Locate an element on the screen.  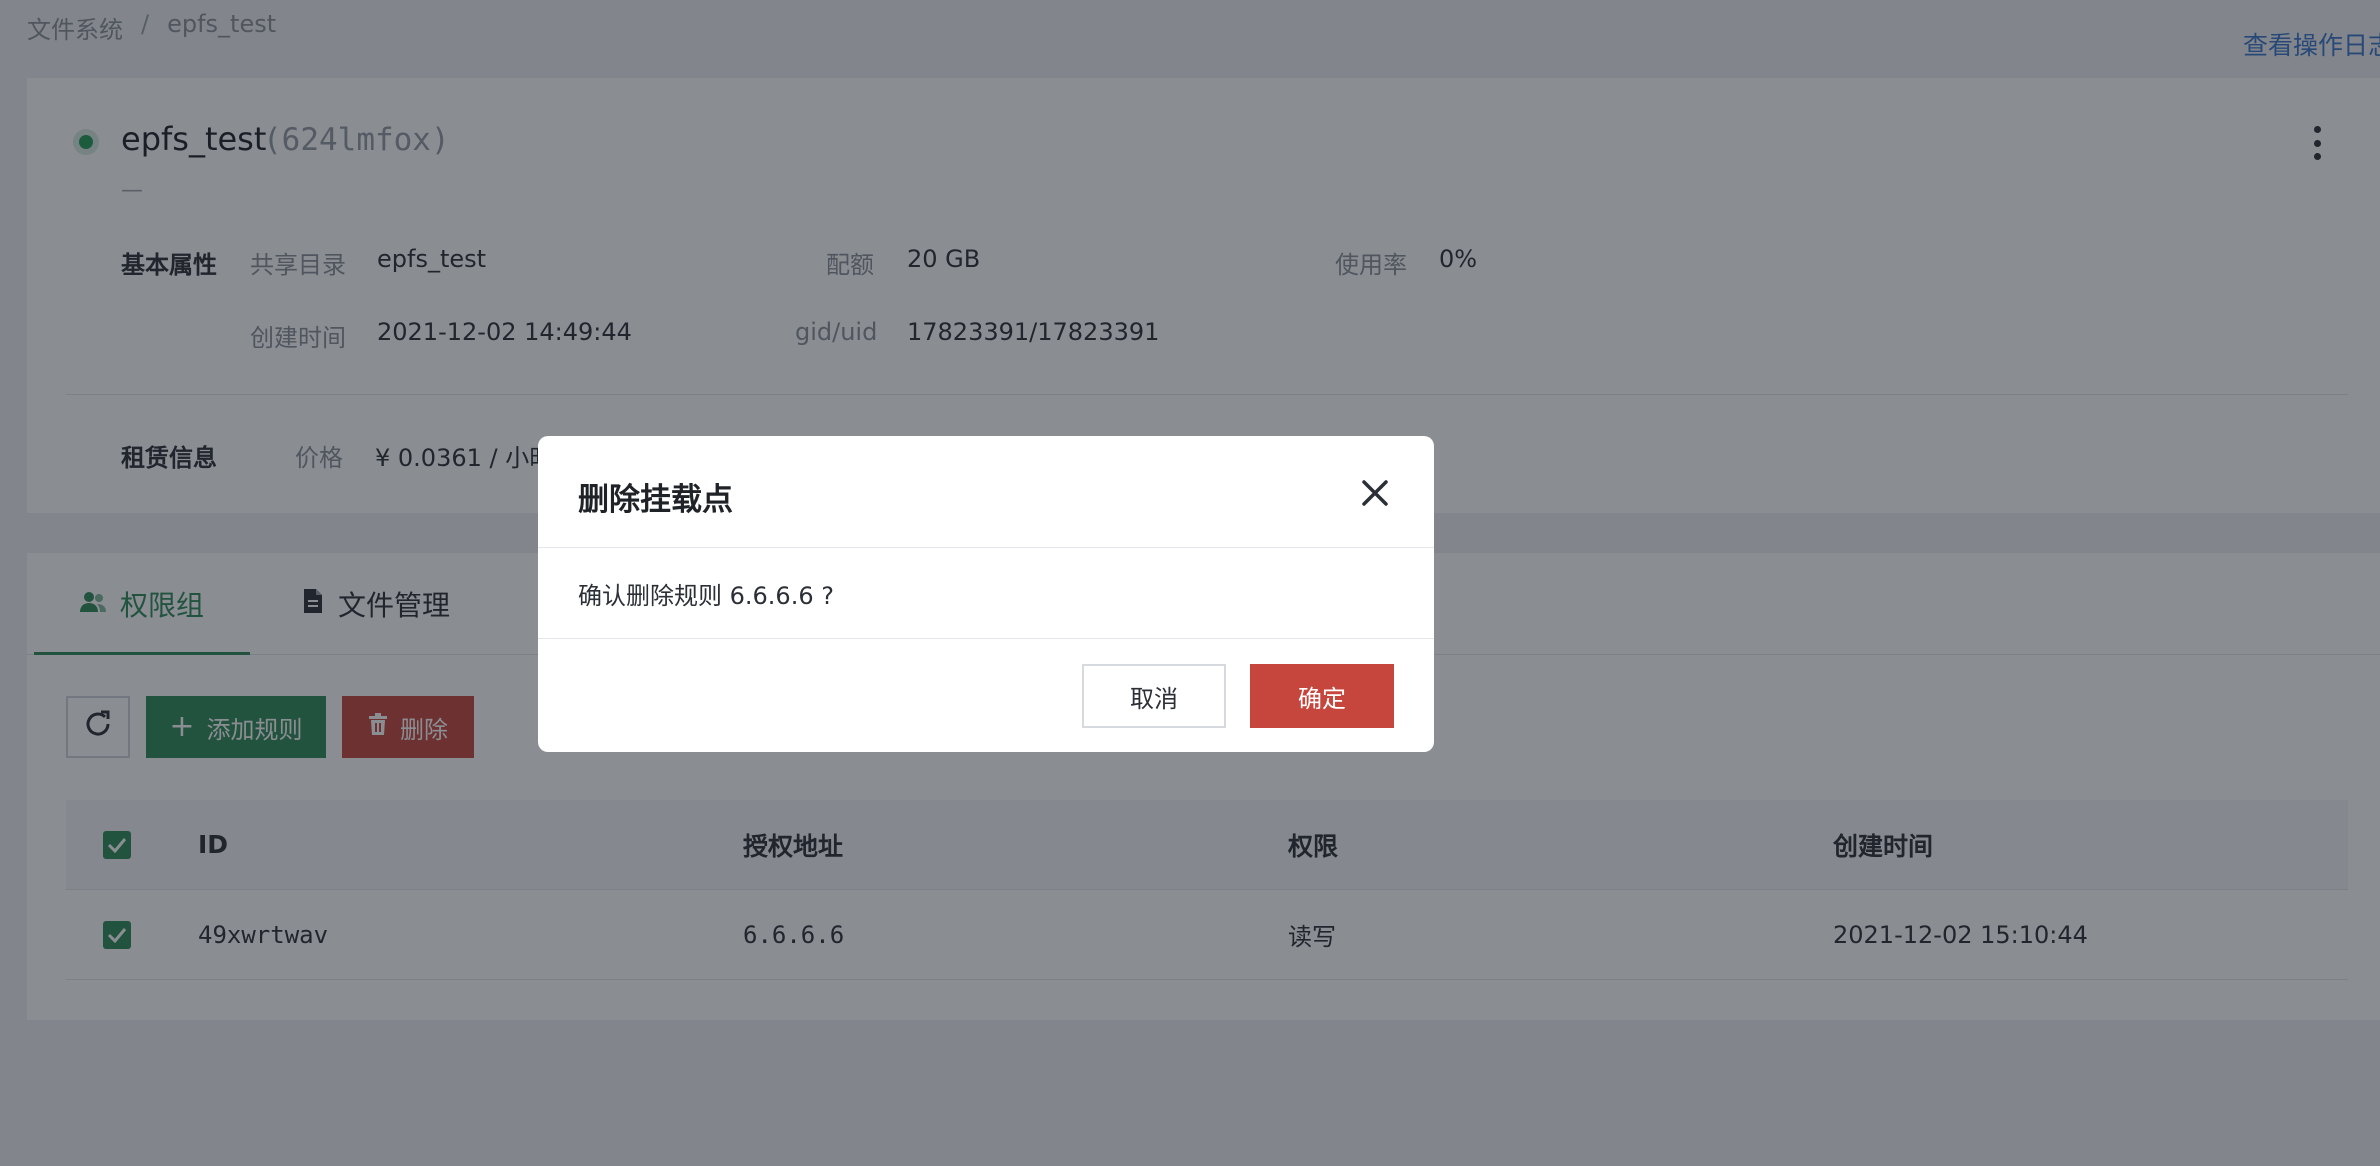
confirm-button: 确定 is located at coordinates (1322, 696).